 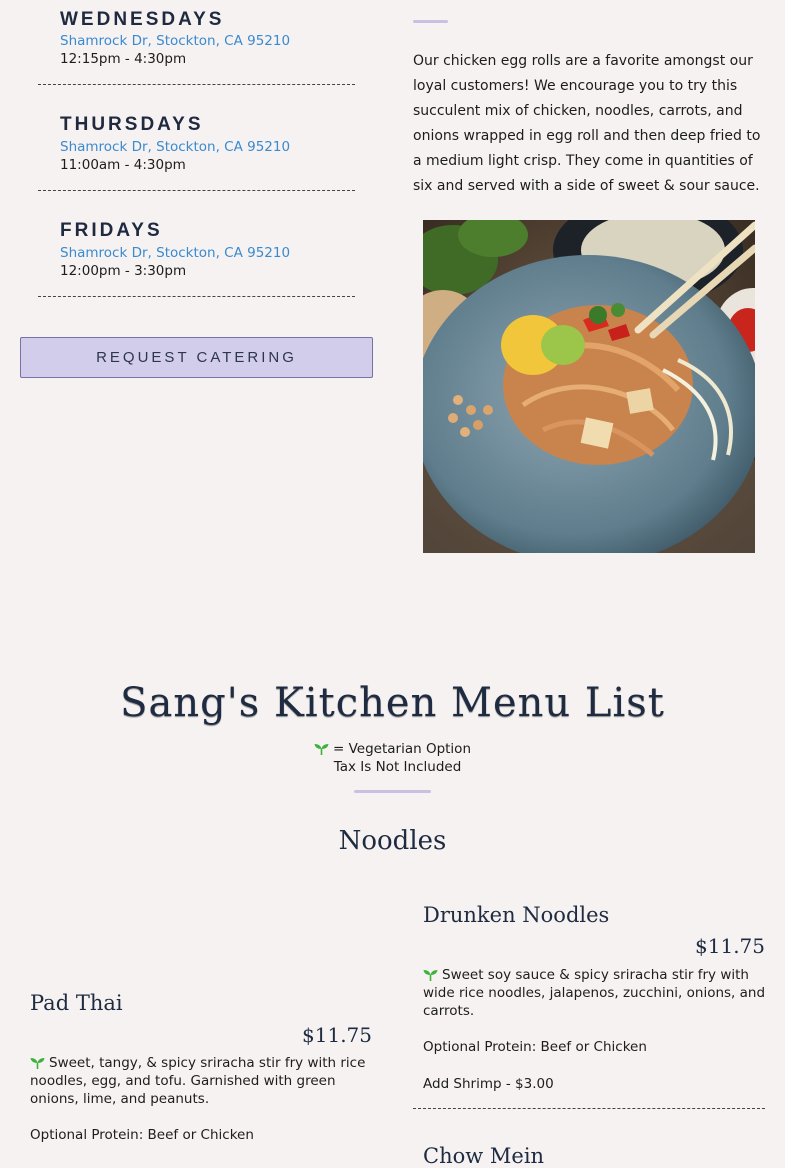 I want to click on request-catering-button: REQUEST CATERING, so click(x=196, y=357).